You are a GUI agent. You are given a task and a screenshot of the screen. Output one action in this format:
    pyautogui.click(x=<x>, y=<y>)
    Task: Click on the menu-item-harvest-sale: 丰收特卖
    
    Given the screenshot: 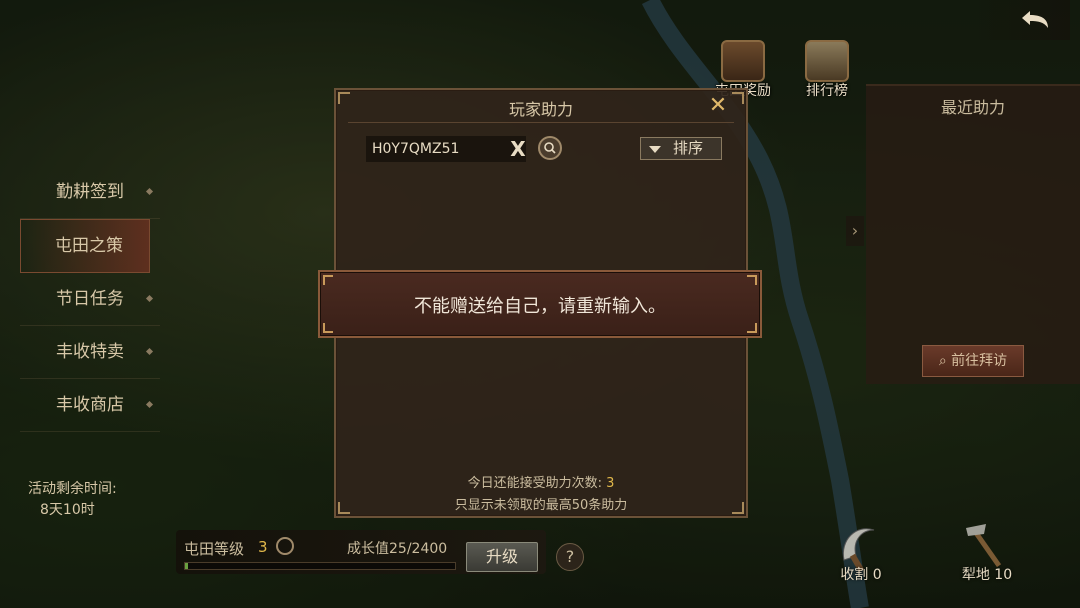 What is the action you would take?
    pyautogui.click(x=90, y=352)
    